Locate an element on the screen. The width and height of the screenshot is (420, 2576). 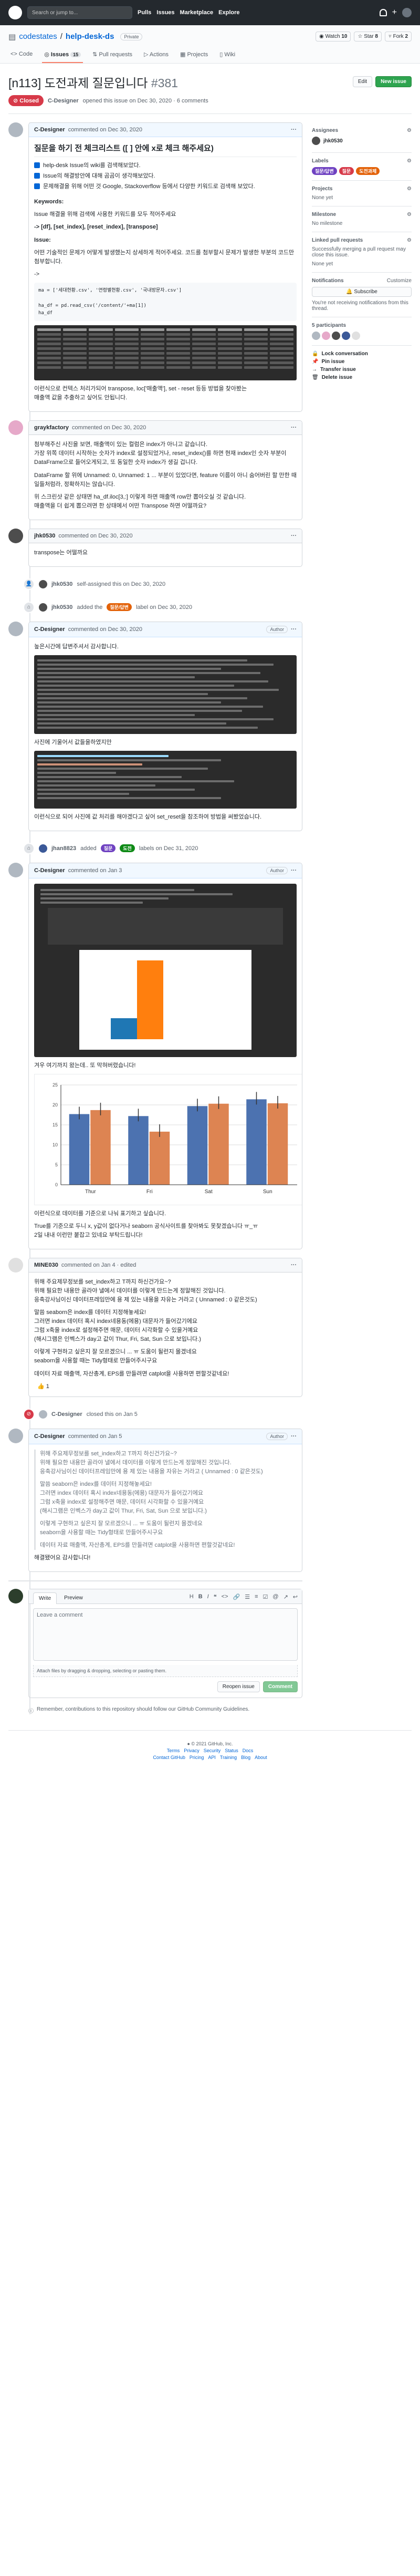
nav-pulls: Pulls is located at coordinates (144, 12).